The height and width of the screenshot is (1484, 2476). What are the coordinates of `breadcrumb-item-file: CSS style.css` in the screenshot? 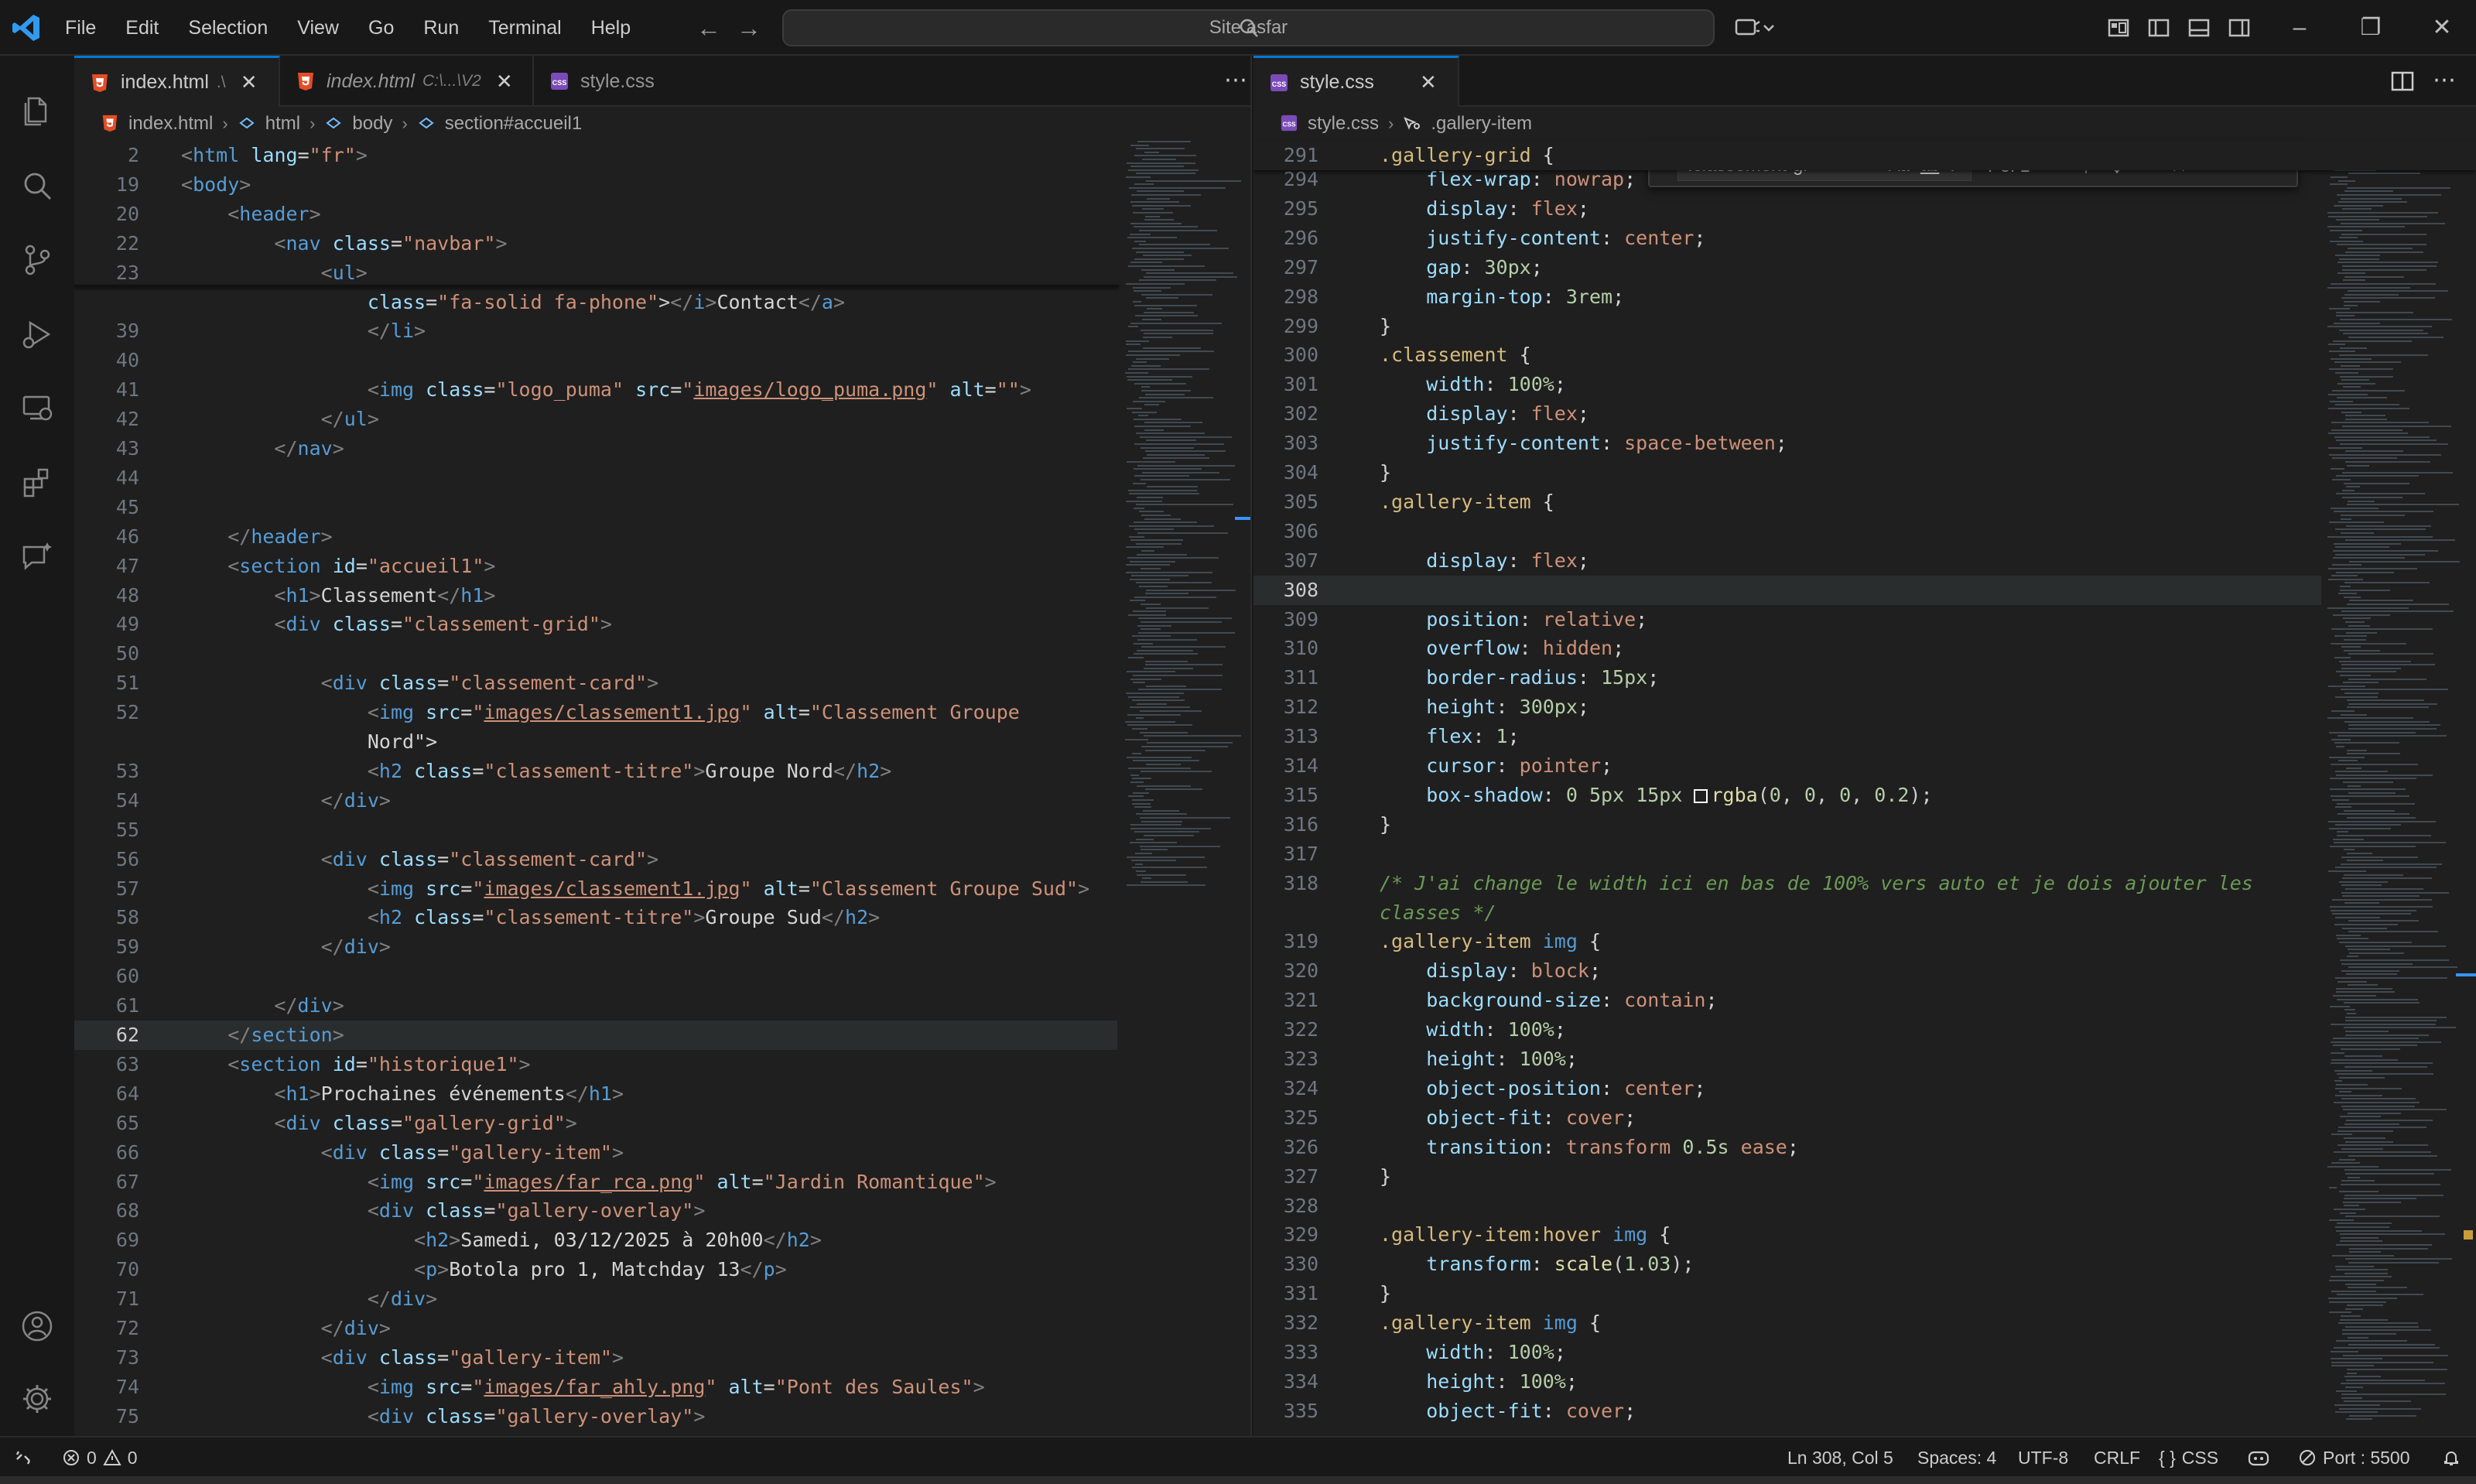 It's located at (1329, 124).